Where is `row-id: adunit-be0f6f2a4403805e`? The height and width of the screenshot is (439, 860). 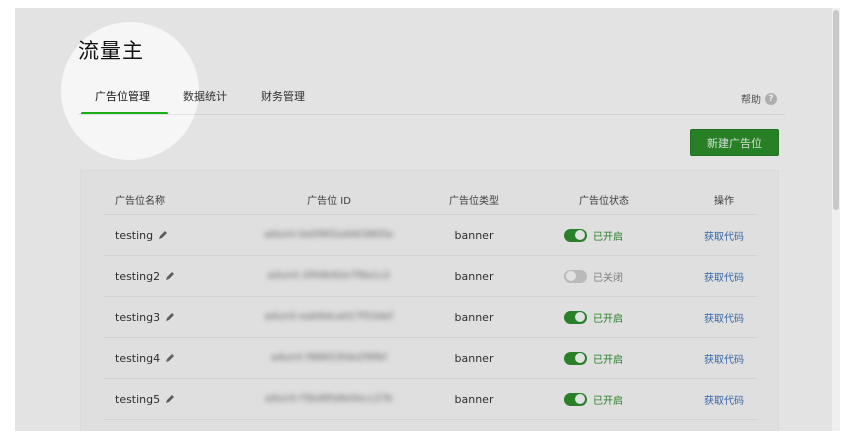
row-id: adunit-be0f6f2a4403805e is located at coordinates (329, 235).